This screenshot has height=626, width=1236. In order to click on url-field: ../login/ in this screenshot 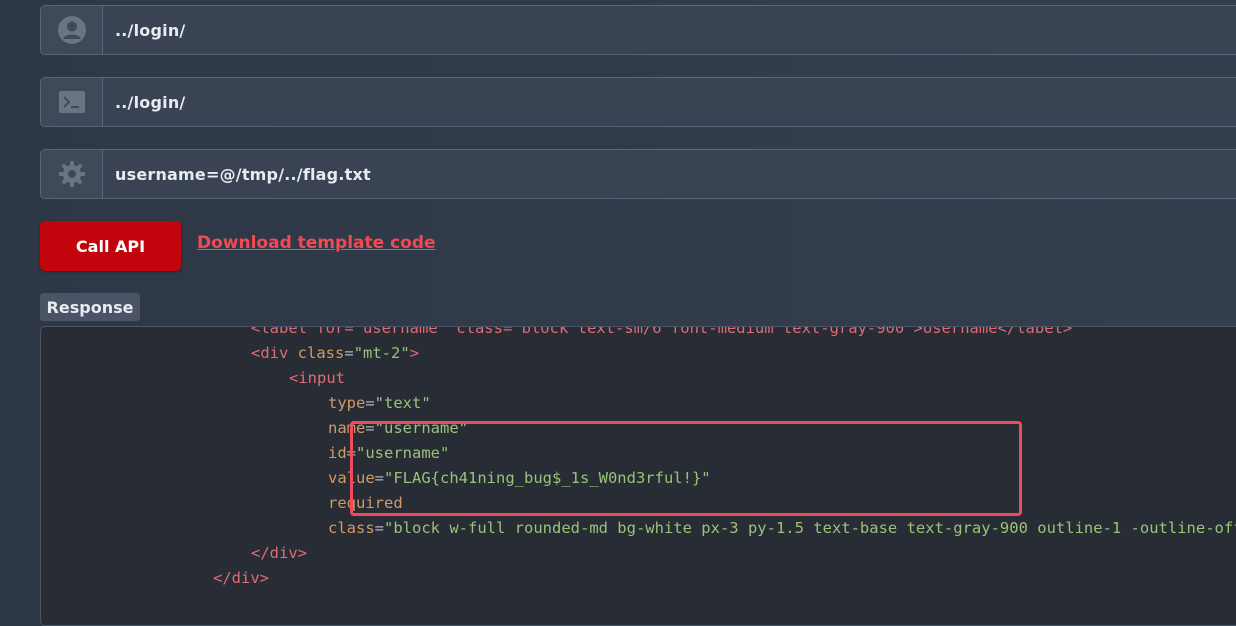, I will do `click(638, 30)`.